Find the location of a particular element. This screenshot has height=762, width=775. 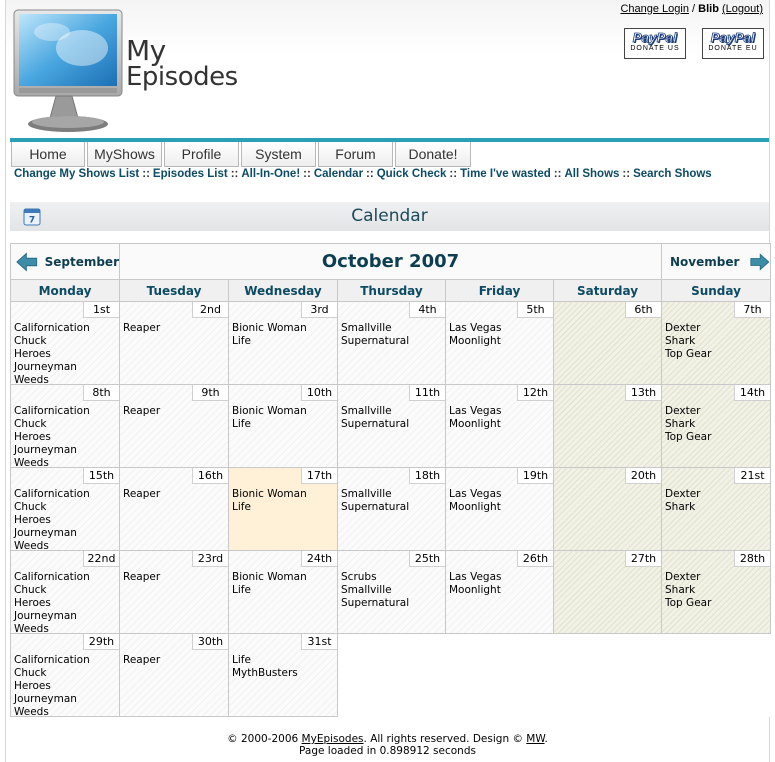

day-cell: 11th Smallville Supernatural is located at coordinates (391, 426).